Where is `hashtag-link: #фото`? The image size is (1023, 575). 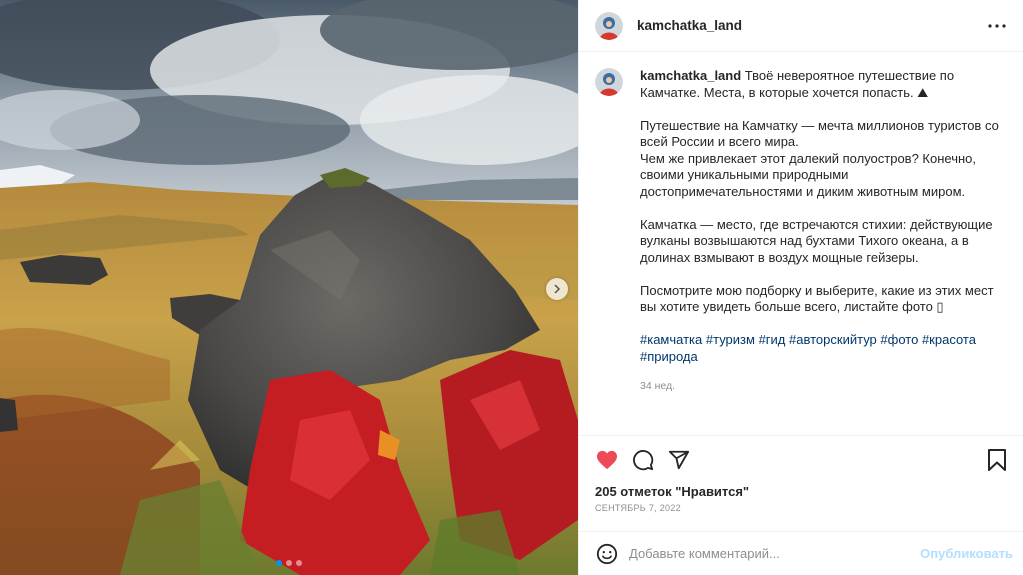 hashtag-link: #фото is located at coordinates (899, 339).